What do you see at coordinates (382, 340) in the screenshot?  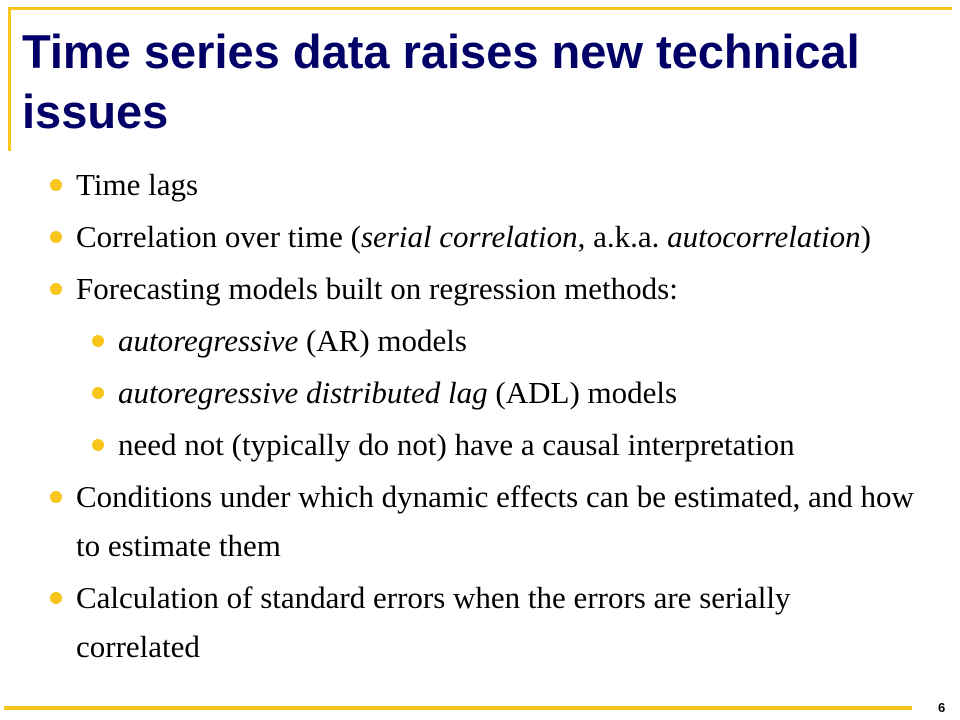 I see `bullet-text: (AR) models` at bounding box center [382, 340].